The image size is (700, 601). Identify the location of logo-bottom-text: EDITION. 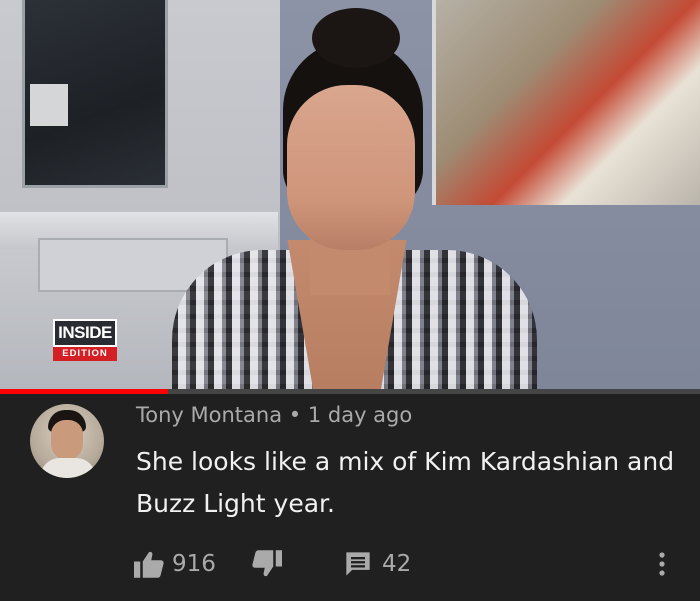
(85, 354).